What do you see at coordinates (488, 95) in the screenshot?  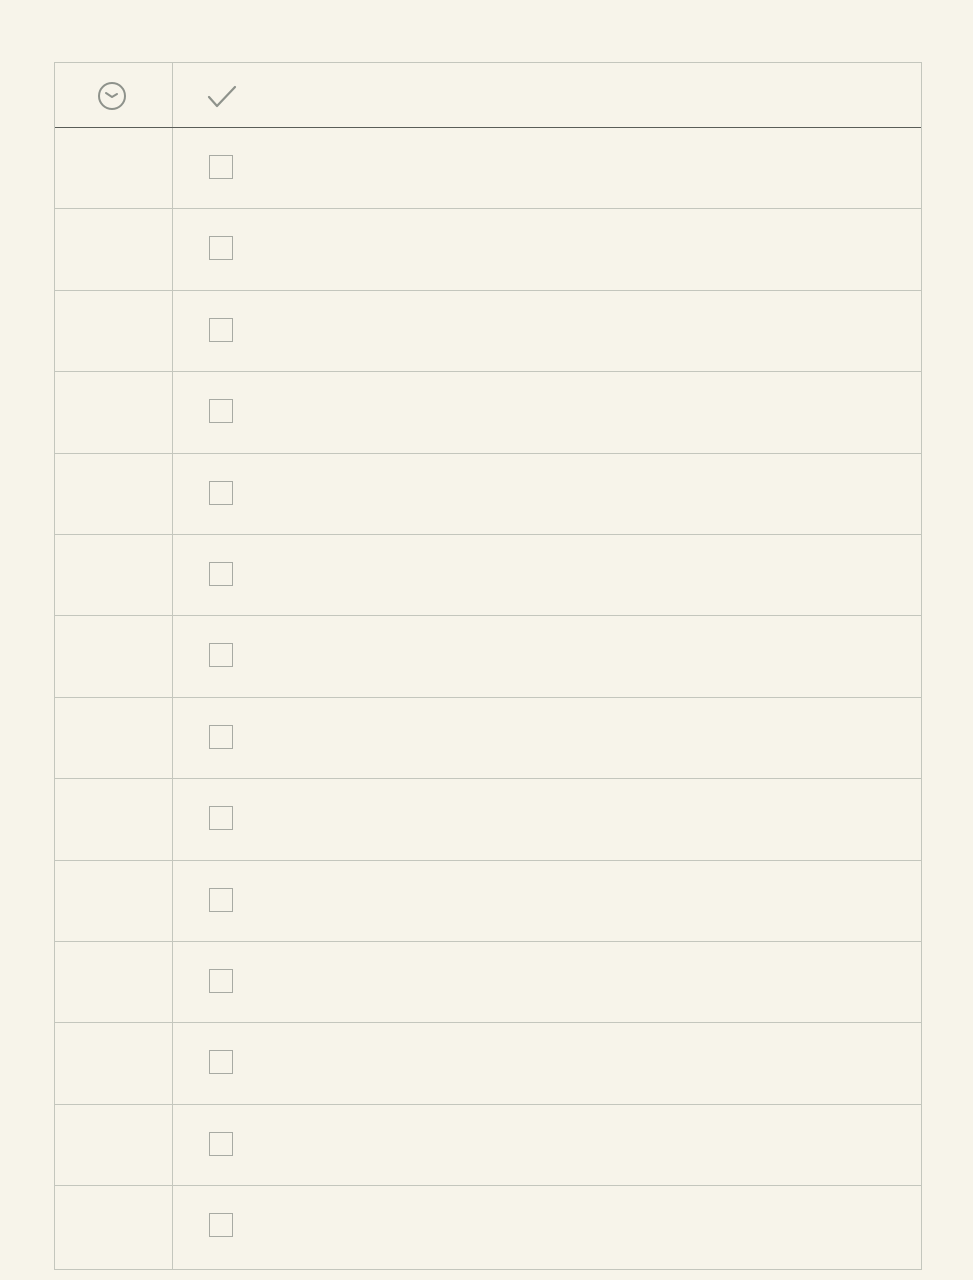 I see `header-row` at bounding box center [488, 95].